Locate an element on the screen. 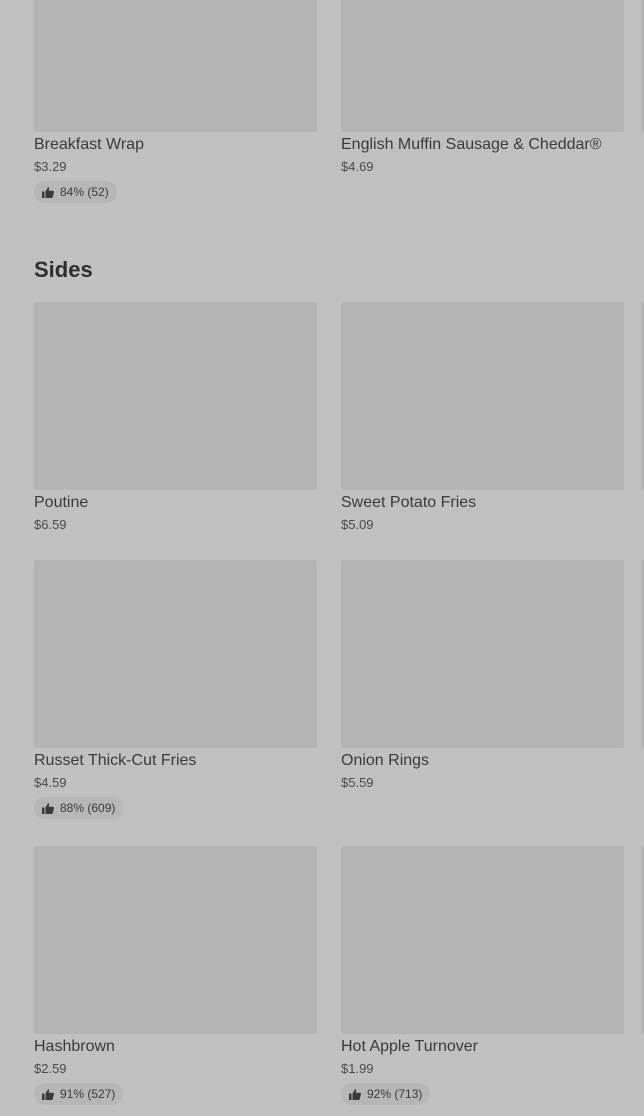 The image size is (644, 1116). item-name: Hot Apple Turnover is located at coordinates (409, 1046).